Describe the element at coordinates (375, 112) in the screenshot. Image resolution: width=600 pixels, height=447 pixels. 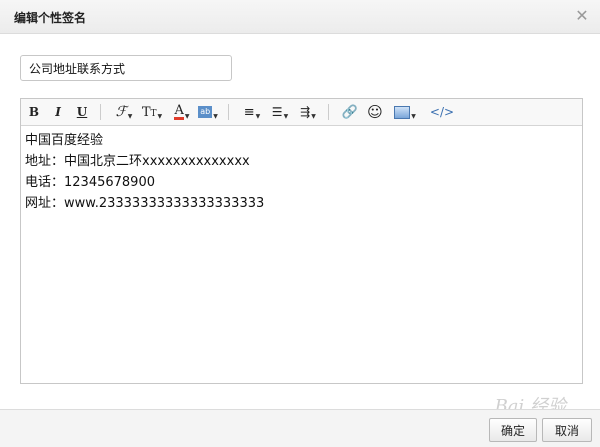
I see `emoji-icon: ☺` at that location.